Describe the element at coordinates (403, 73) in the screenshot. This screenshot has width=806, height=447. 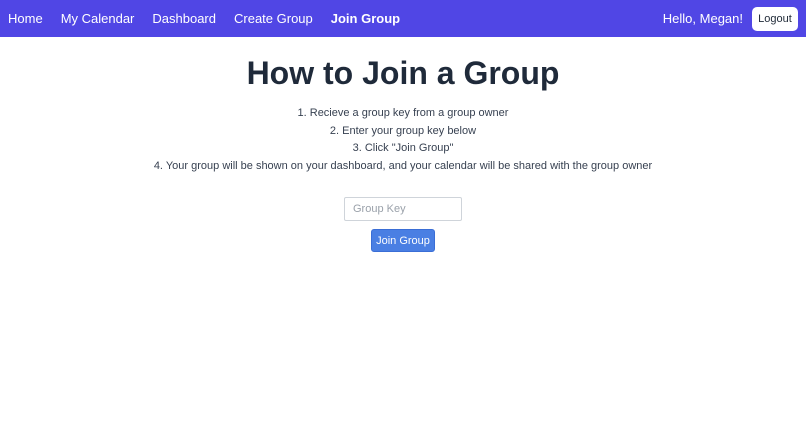
I see `page-title: How to Join a Group` at that location.